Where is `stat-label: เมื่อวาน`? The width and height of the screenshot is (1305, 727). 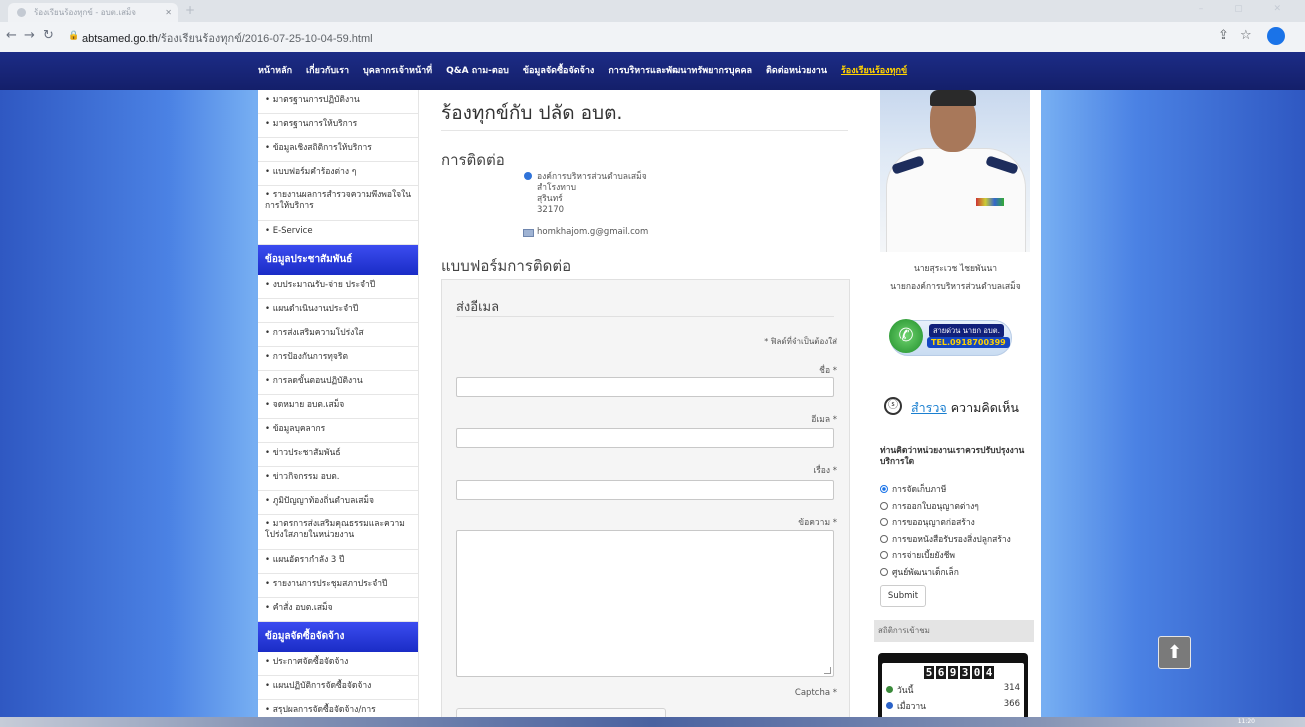
stat-label: เมื่อวาน is located at coordinates (911, 707).